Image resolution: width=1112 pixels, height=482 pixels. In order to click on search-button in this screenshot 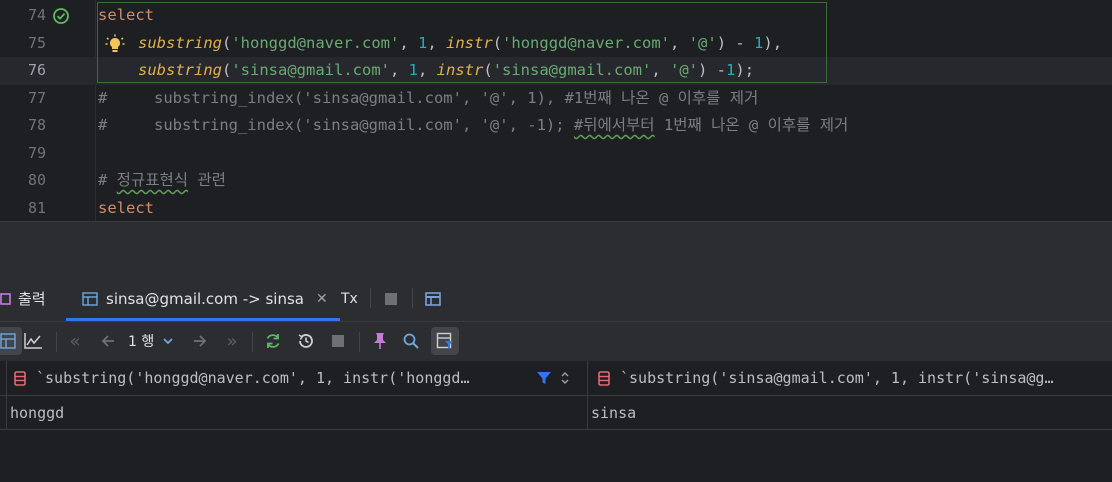, I will do `click(411, 341)`.